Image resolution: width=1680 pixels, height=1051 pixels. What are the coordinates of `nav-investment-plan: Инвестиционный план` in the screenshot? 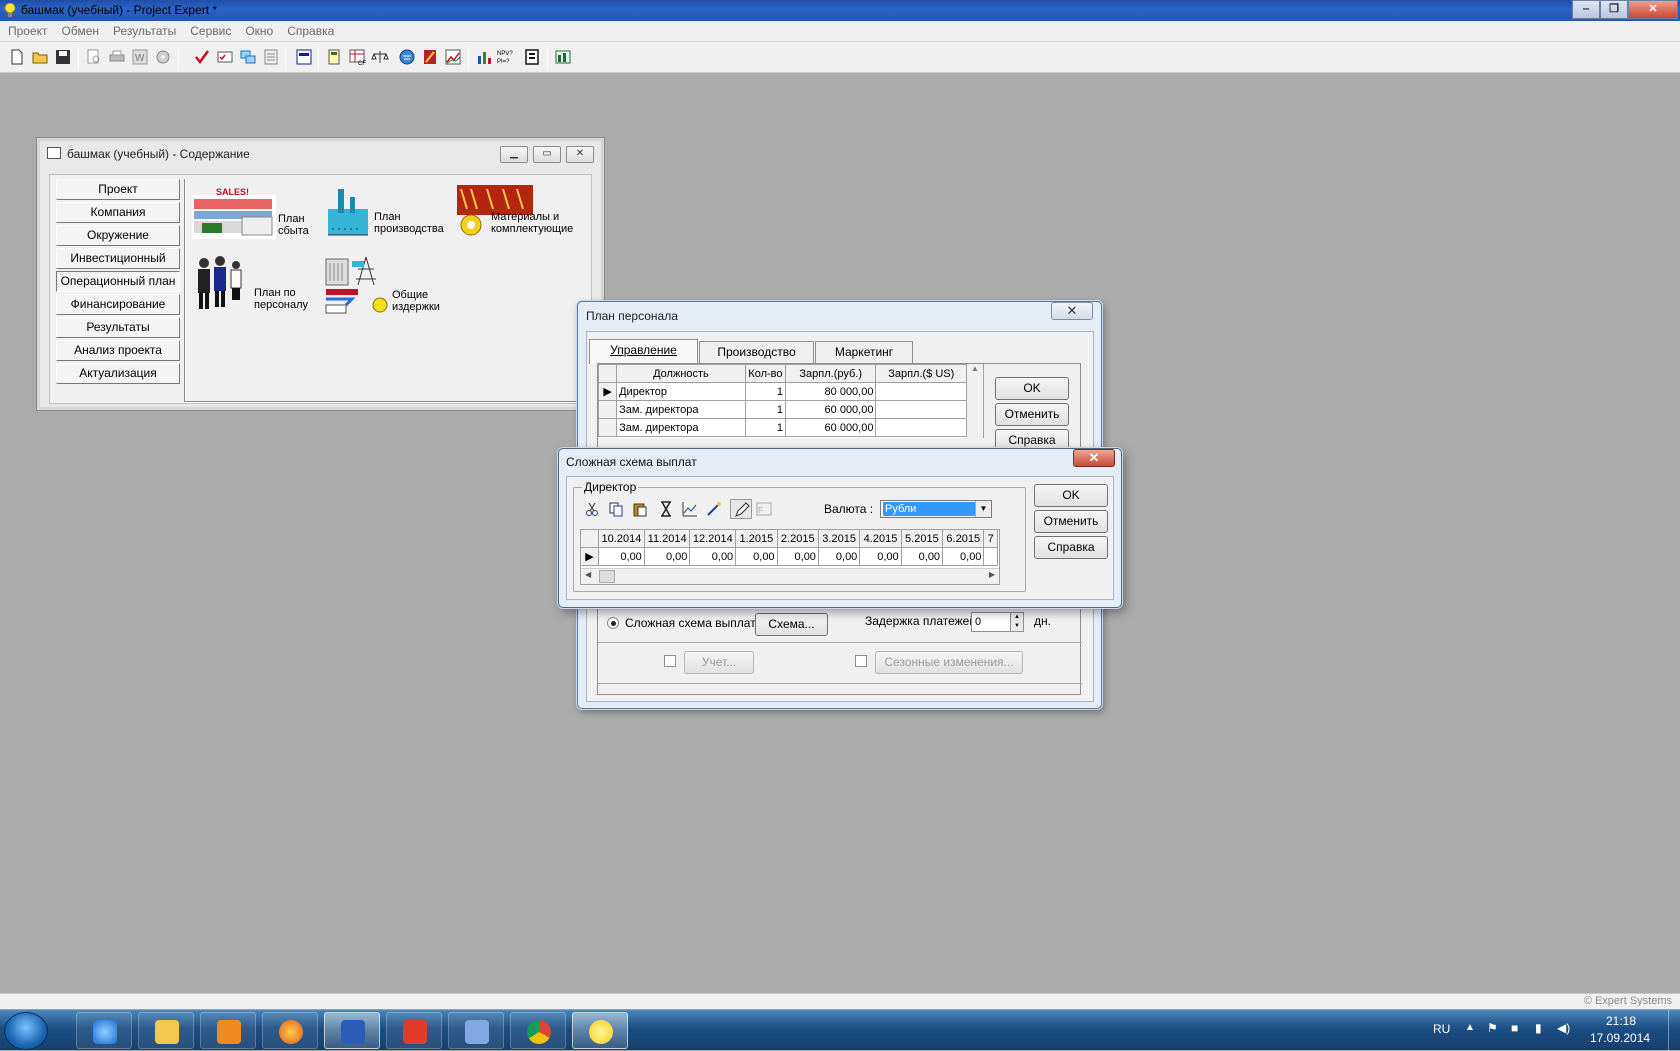 It's located at (118, 266).